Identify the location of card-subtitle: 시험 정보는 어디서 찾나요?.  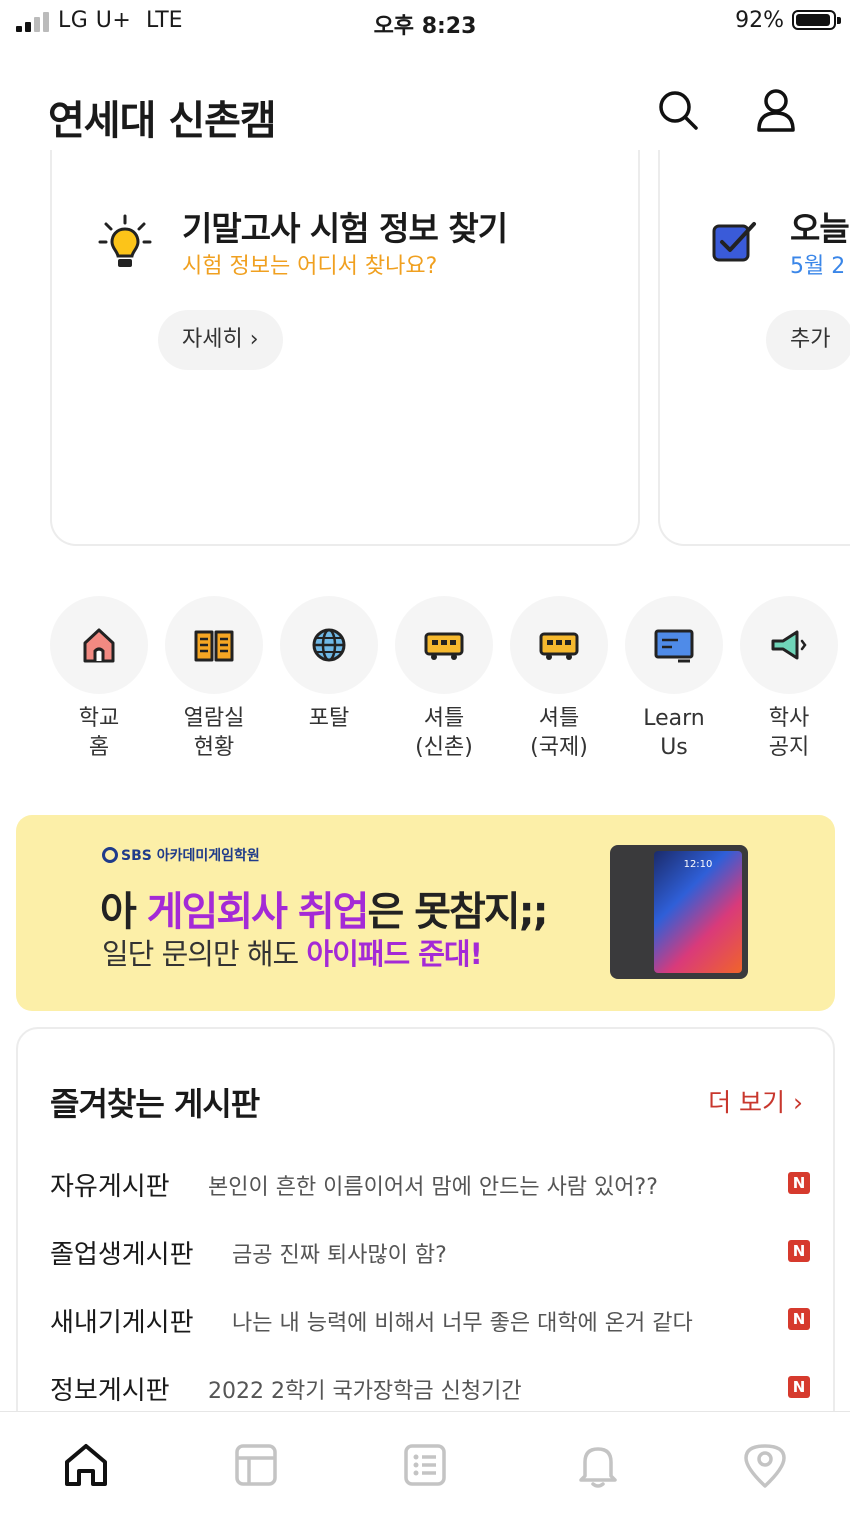
(310, 266).